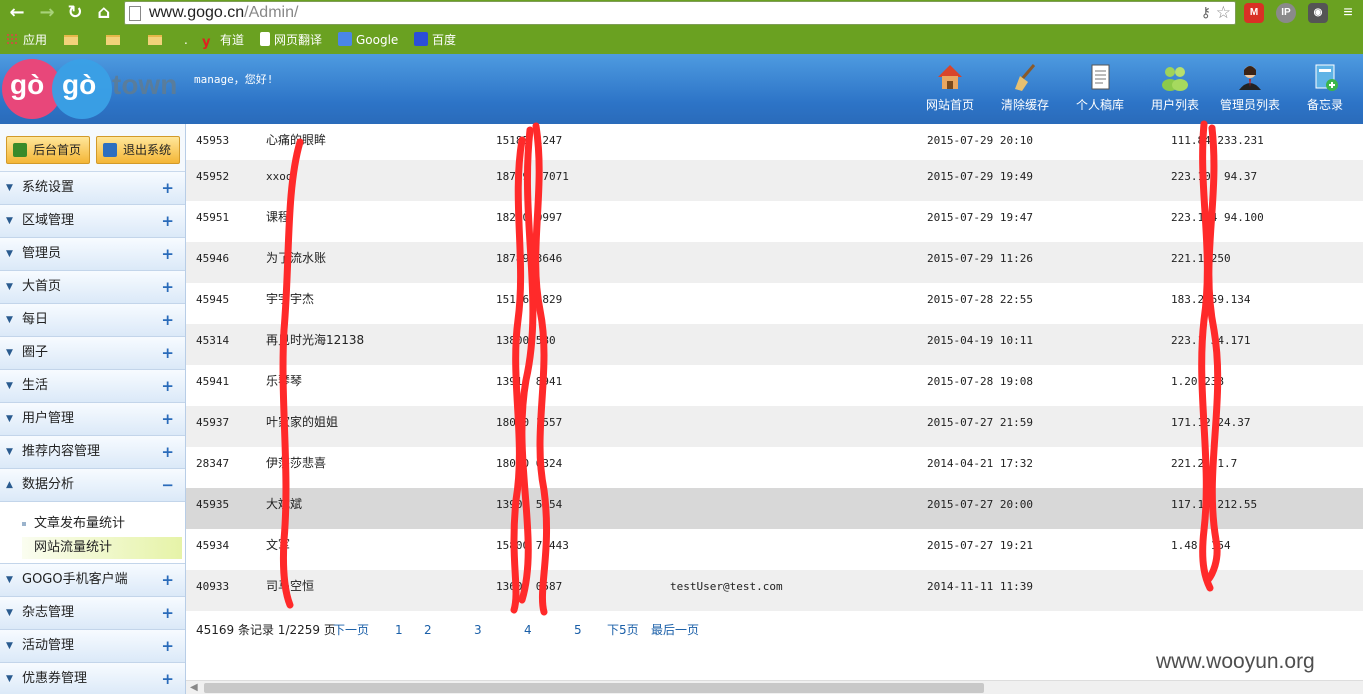 The height and width of the screenshot is (694, 1363). Describe the element at coordinates (167, 485) in the screenshot. I see `collapse-minus-icon: −` at that location.